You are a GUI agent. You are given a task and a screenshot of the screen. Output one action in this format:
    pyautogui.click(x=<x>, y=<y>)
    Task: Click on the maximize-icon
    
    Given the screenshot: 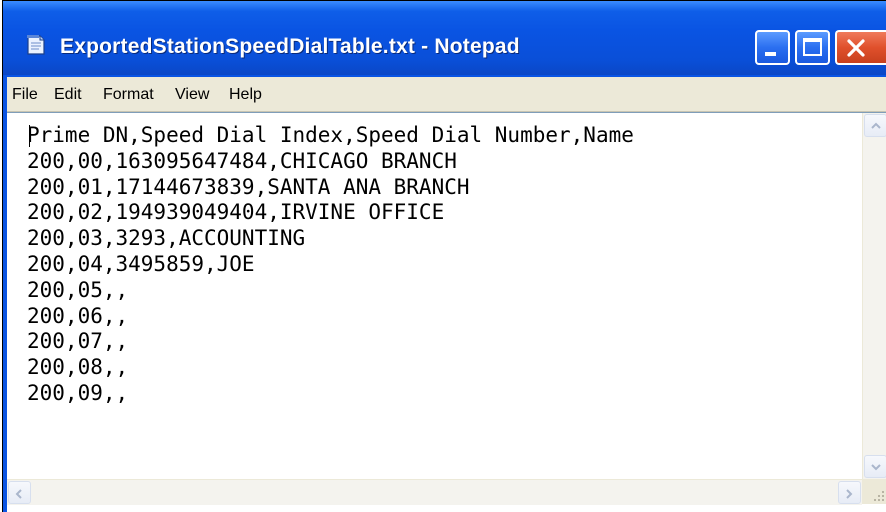 What is the action you would take?
    pyautogui.click(x=812, y=47)
    